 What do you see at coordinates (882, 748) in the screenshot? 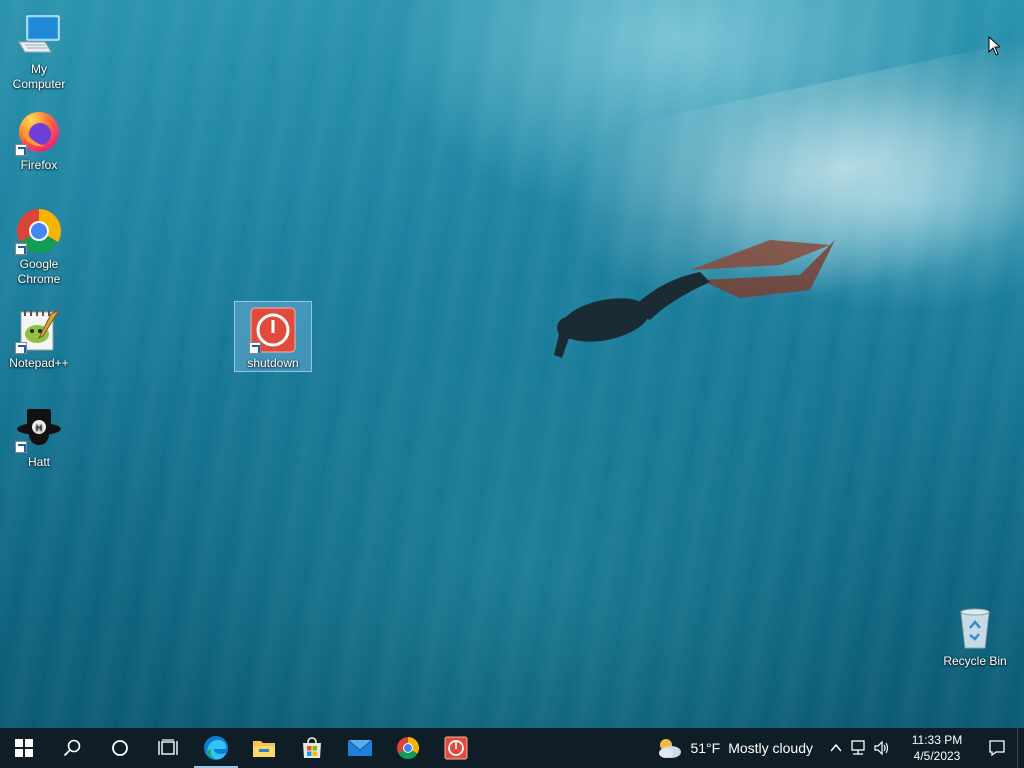
I see `volume-icon` at bounding box center [882, 748].